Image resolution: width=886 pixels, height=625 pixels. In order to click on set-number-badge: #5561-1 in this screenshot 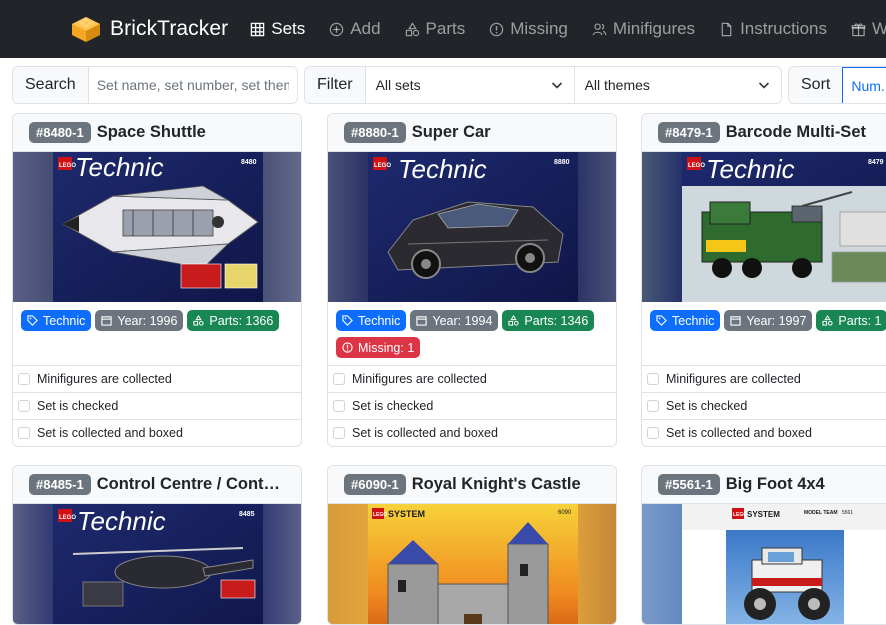, I will do `click(689, 484)`.